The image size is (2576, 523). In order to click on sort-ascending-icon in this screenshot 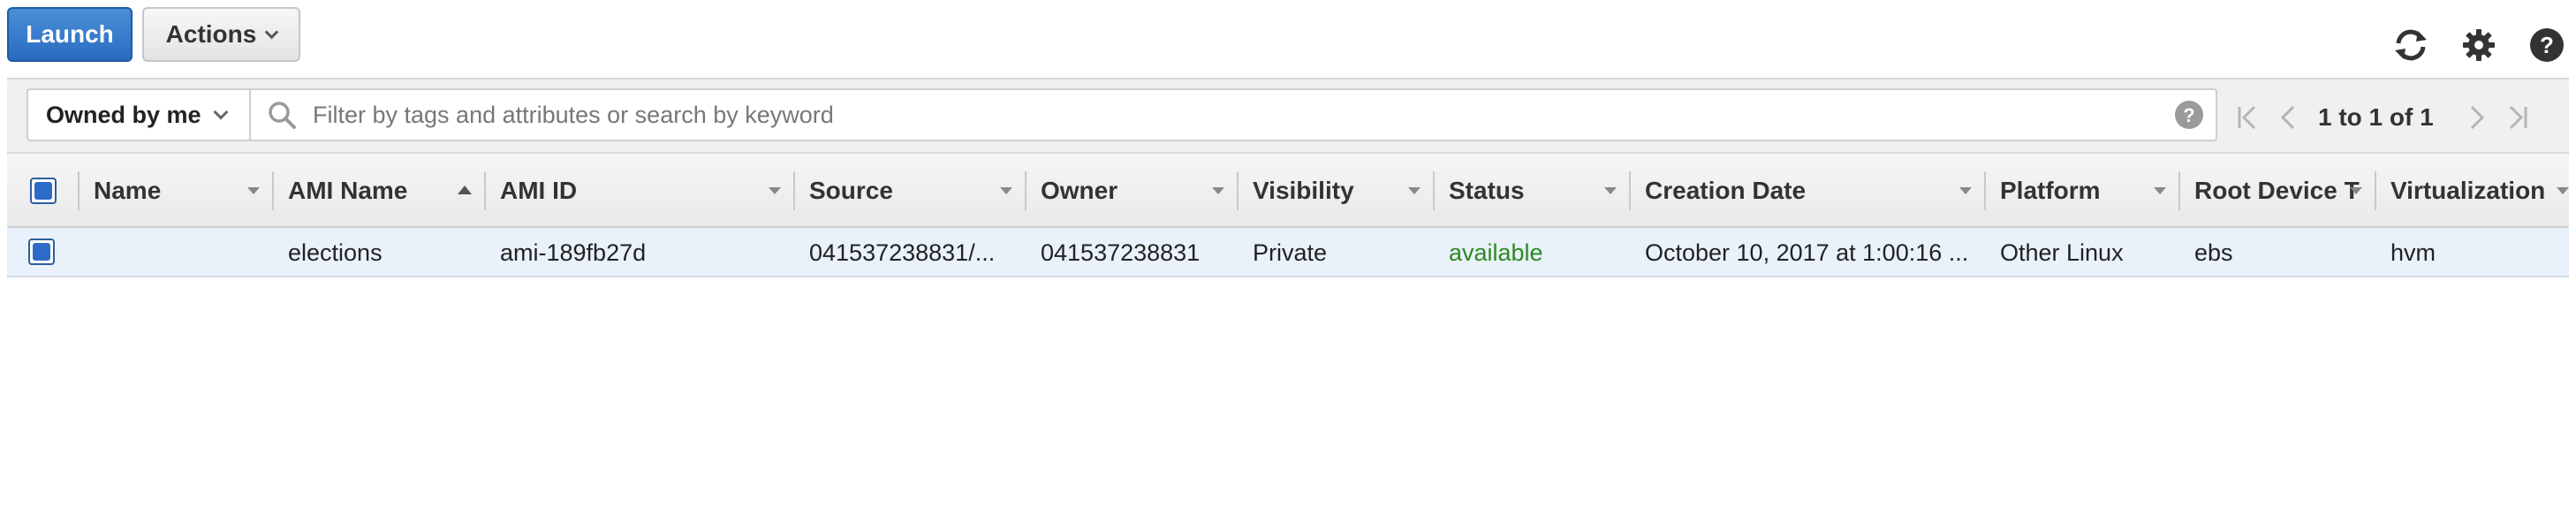, I will do `click(465, 190)`.